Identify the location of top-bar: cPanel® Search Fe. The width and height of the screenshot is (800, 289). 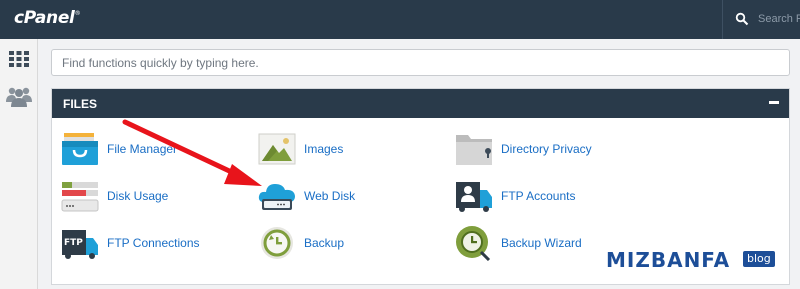
(400, 19).